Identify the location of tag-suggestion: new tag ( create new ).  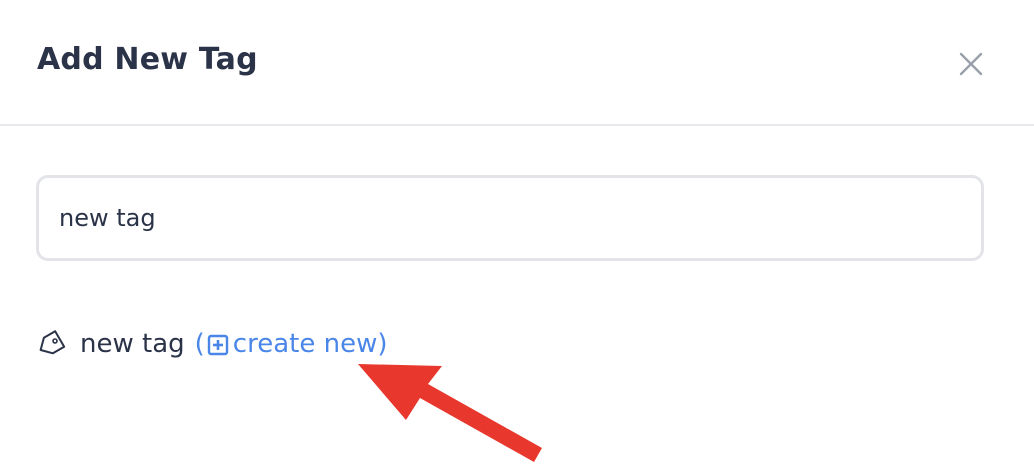
(212, 344).